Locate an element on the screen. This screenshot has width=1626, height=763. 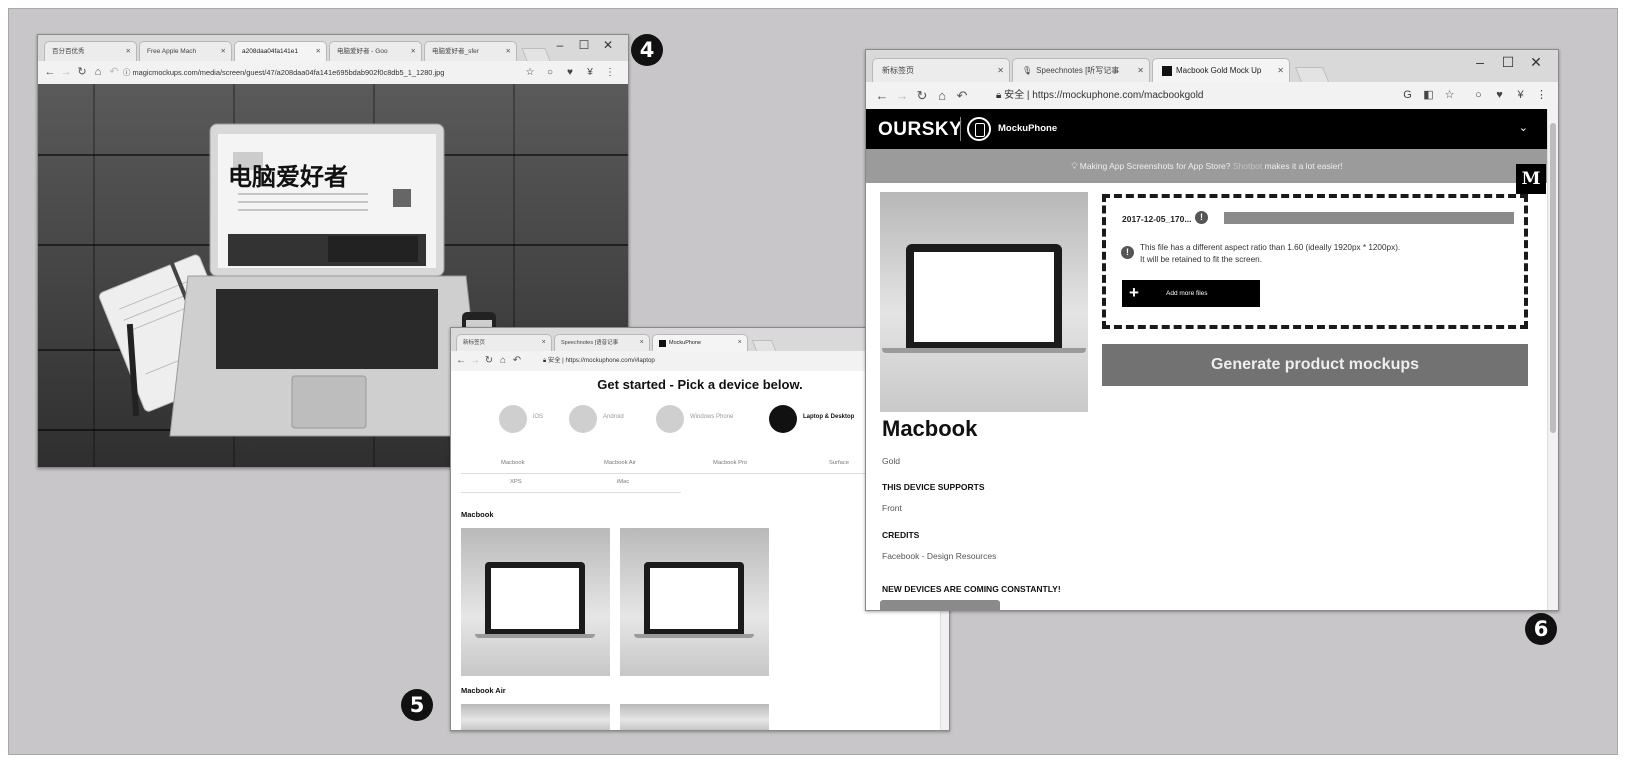
window-controls: – ☐ ✕ is located at coordinates (1508, 62).